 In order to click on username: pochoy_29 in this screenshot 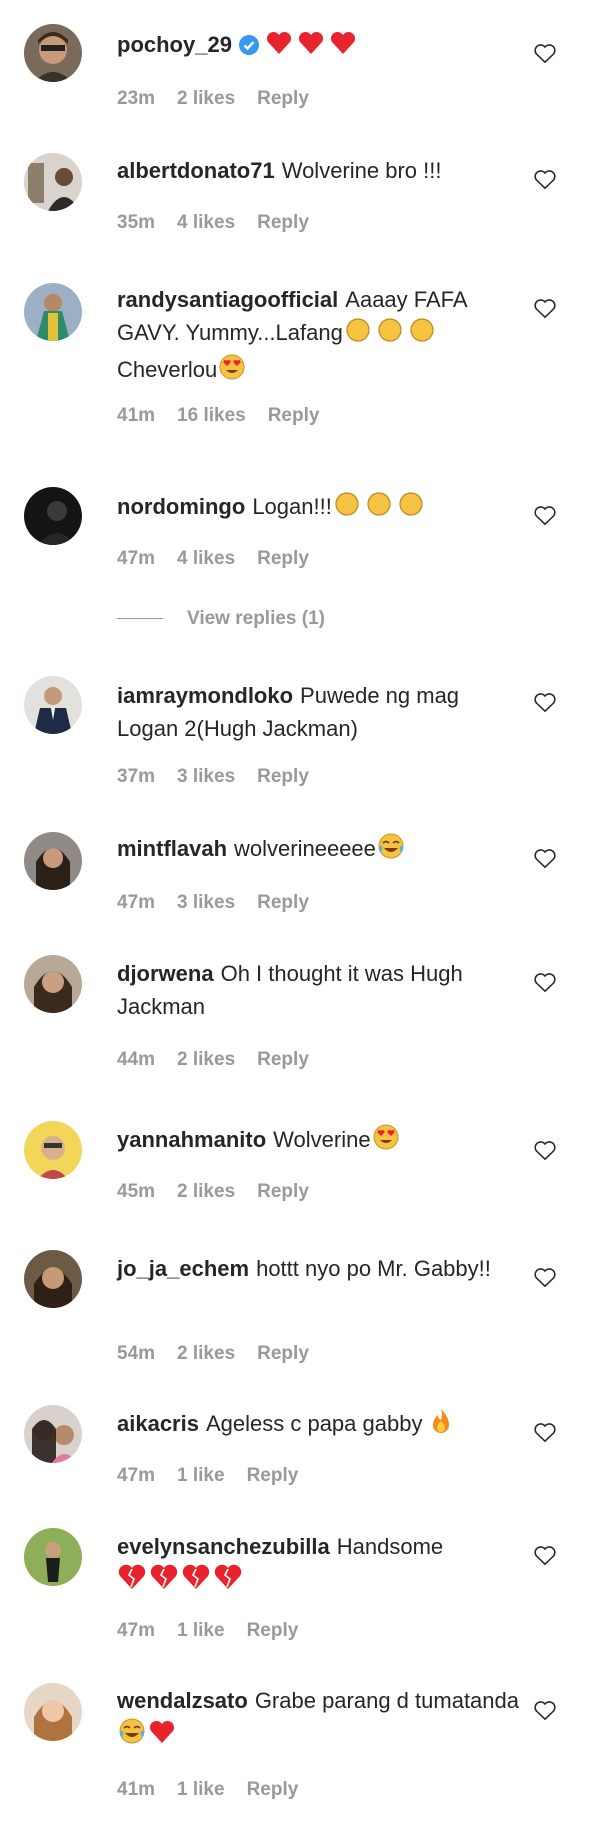, I will do `click(174, 44)`.